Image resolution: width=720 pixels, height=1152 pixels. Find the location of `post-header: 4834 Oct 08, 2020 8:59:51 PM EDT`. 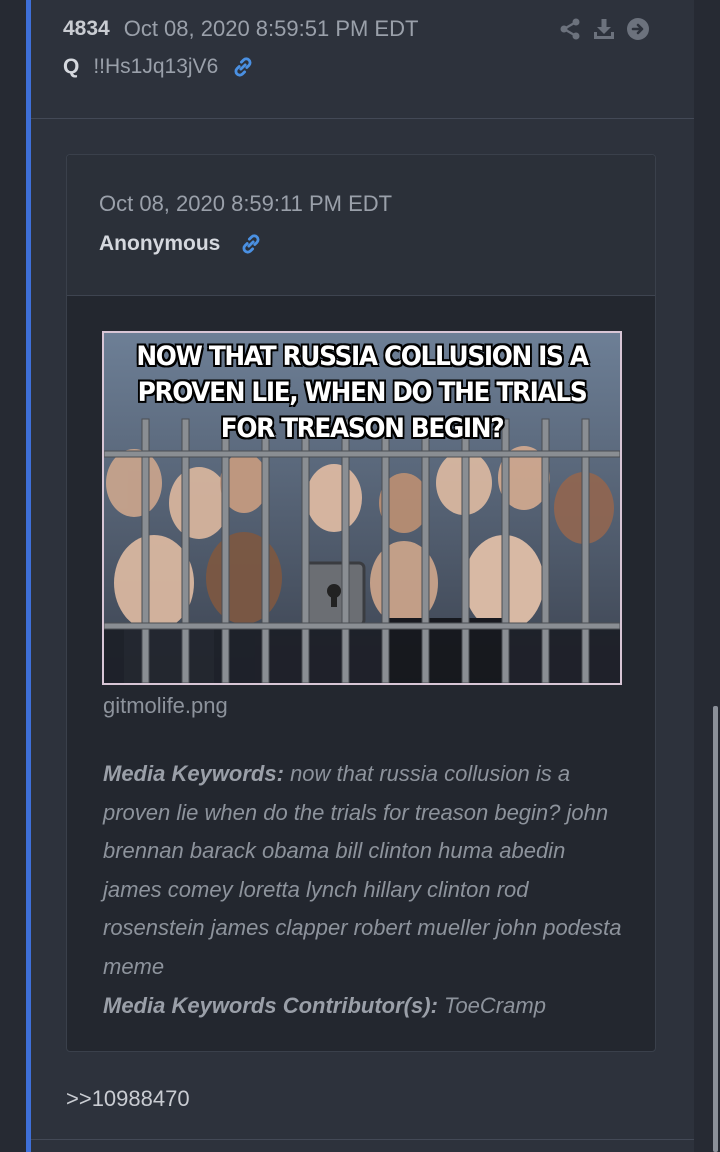

post-header: 4834 Oct 08, 2020 8:59:51 PM EDT is located at coordinates (240, 29).